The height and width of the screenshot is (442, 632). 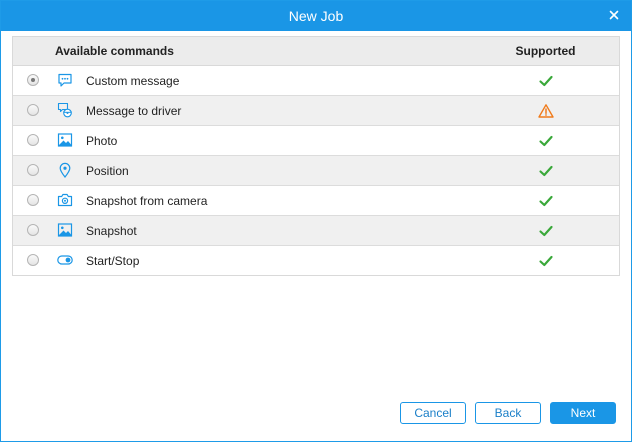 What do you see at coordinates (545, 51) in the screenshot?
I see `header-supported: Supported` at bounding box center [545, 51].